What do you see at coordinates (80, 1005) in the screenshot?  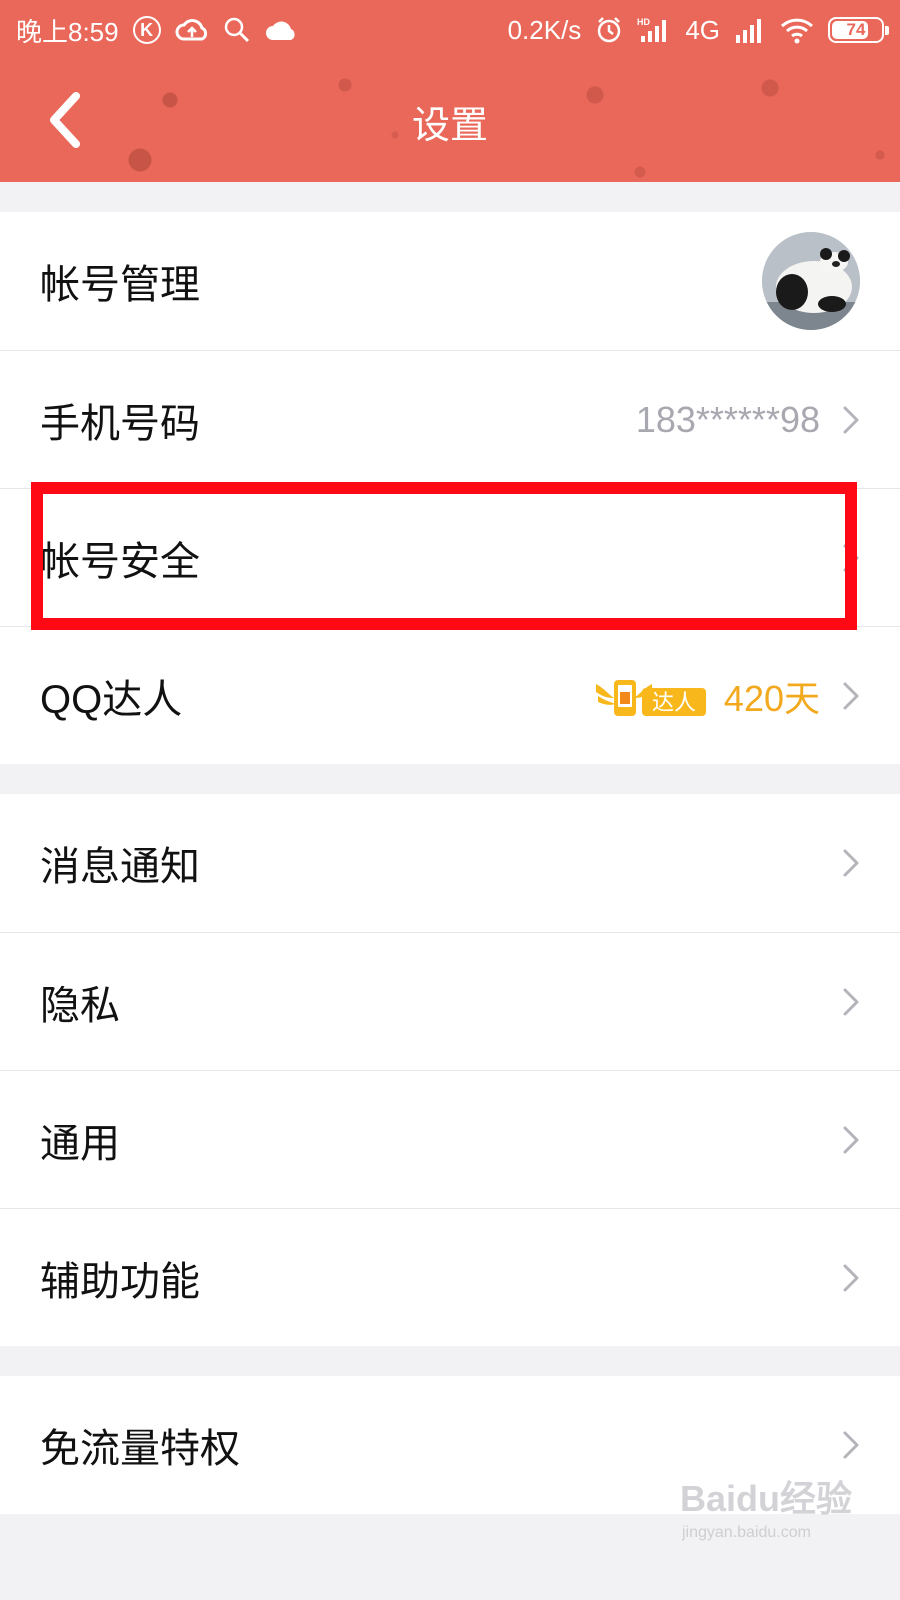 I see `row-label: 隐私` at bounding box center [80, 1005].